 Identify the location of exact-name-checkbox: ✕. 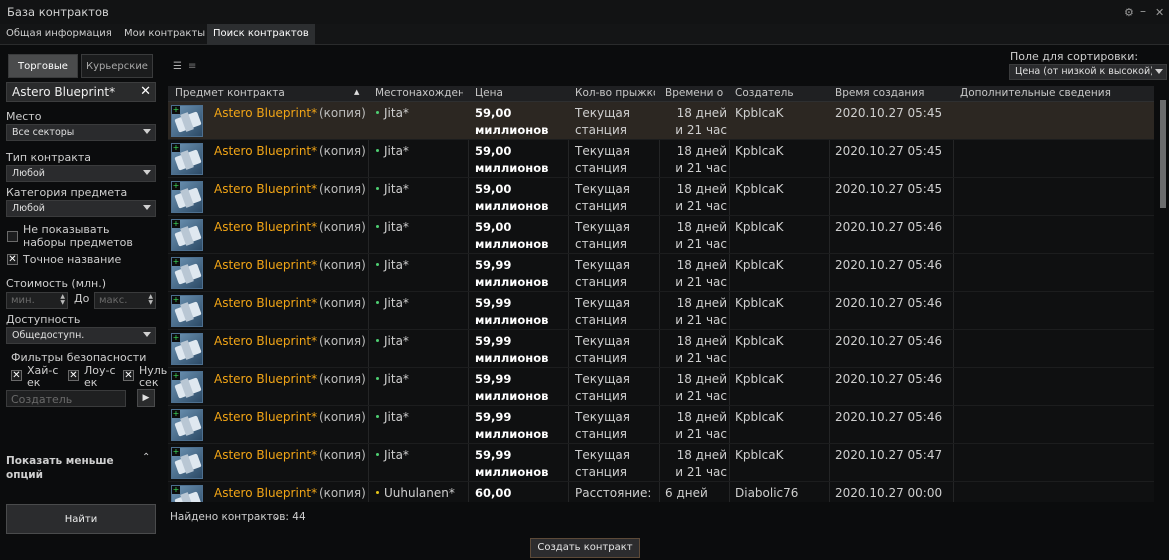
(12, 259).